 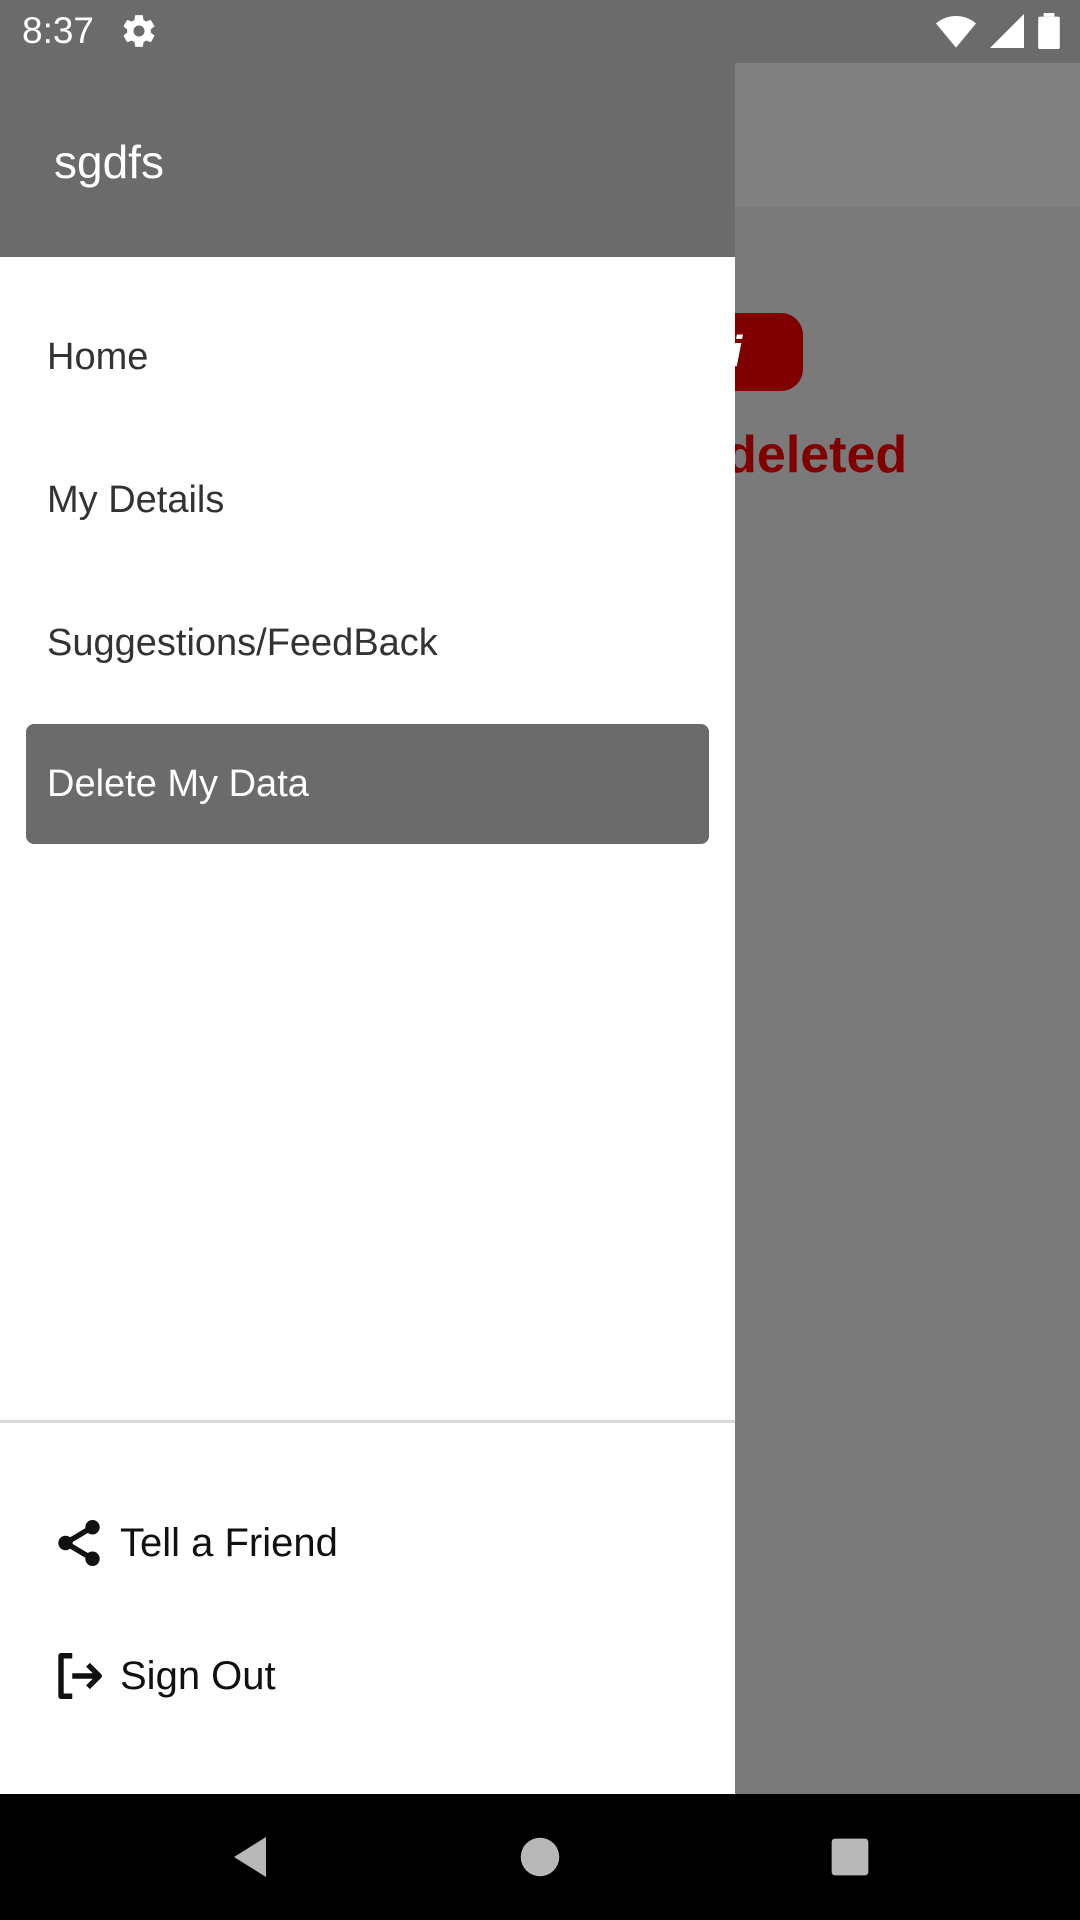 What do you see at coordinates (242, 642) in the screenshot?
I see `menu-item-label: Suggestions/FeedBack` at bounding box center [242, 642].